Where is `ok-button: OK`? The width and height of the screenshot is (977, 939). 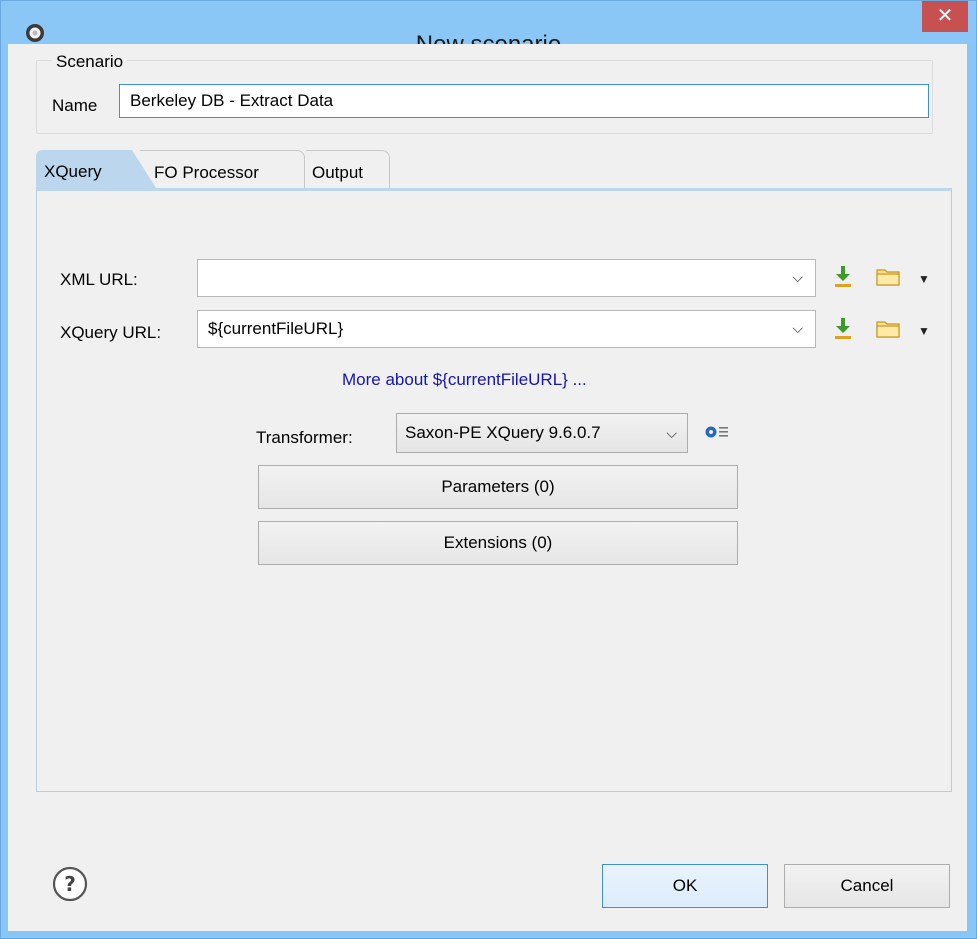 ok-button: OK is located at coordinates (685, 886).